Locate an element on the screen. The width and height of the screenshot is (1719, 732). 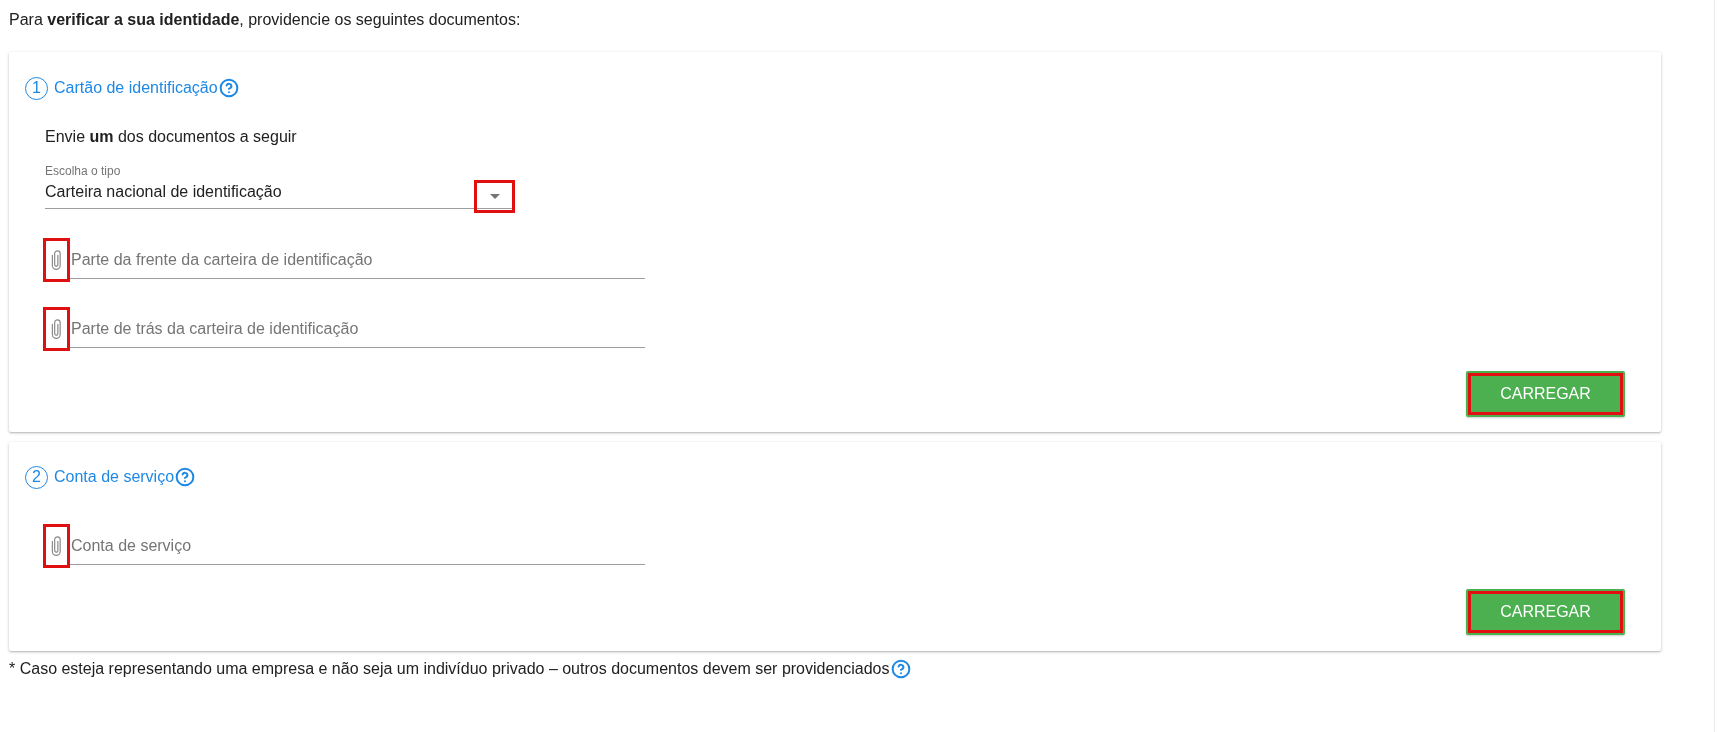
section-title: Conta de serviço is located at coordinates (114, 477).